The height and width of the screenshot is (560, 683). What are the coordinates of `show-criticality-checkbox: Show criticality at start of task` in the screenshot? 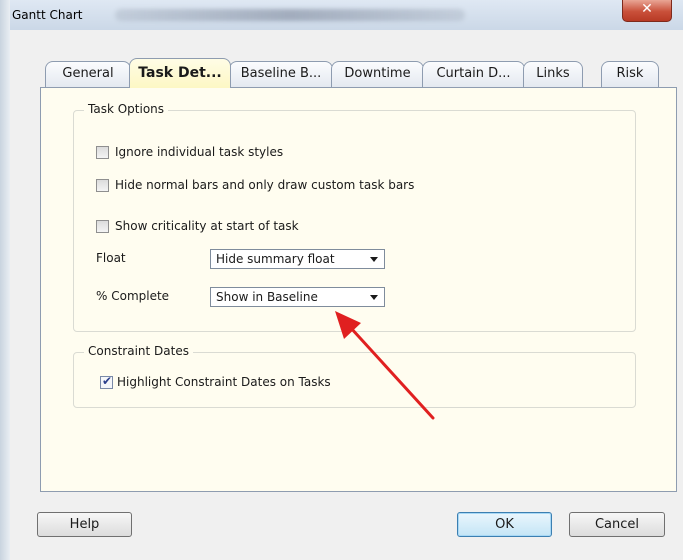 It's located at (296, 227).